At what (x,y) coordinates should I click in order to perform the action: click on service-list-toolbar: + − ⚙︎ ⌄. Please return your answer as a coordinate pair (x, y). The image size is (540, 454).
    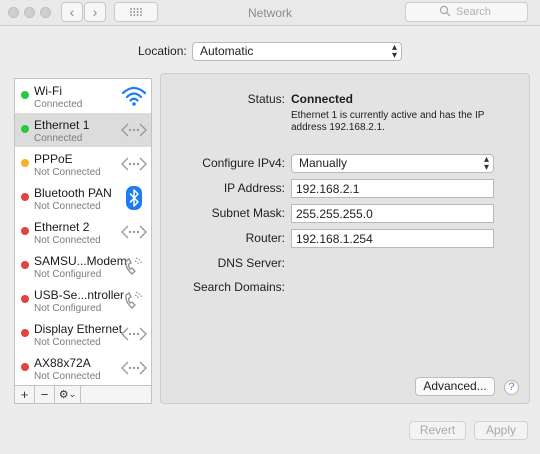
    Looking at the image, I should click on (83, 395).